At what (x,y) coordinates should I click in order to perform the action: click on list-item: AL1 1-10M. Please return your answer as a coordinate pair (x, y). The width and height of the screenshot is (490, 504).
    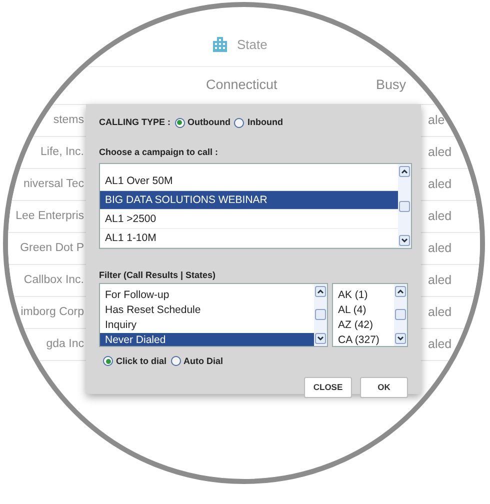
    Looking at the image, I should click on (249, 238).